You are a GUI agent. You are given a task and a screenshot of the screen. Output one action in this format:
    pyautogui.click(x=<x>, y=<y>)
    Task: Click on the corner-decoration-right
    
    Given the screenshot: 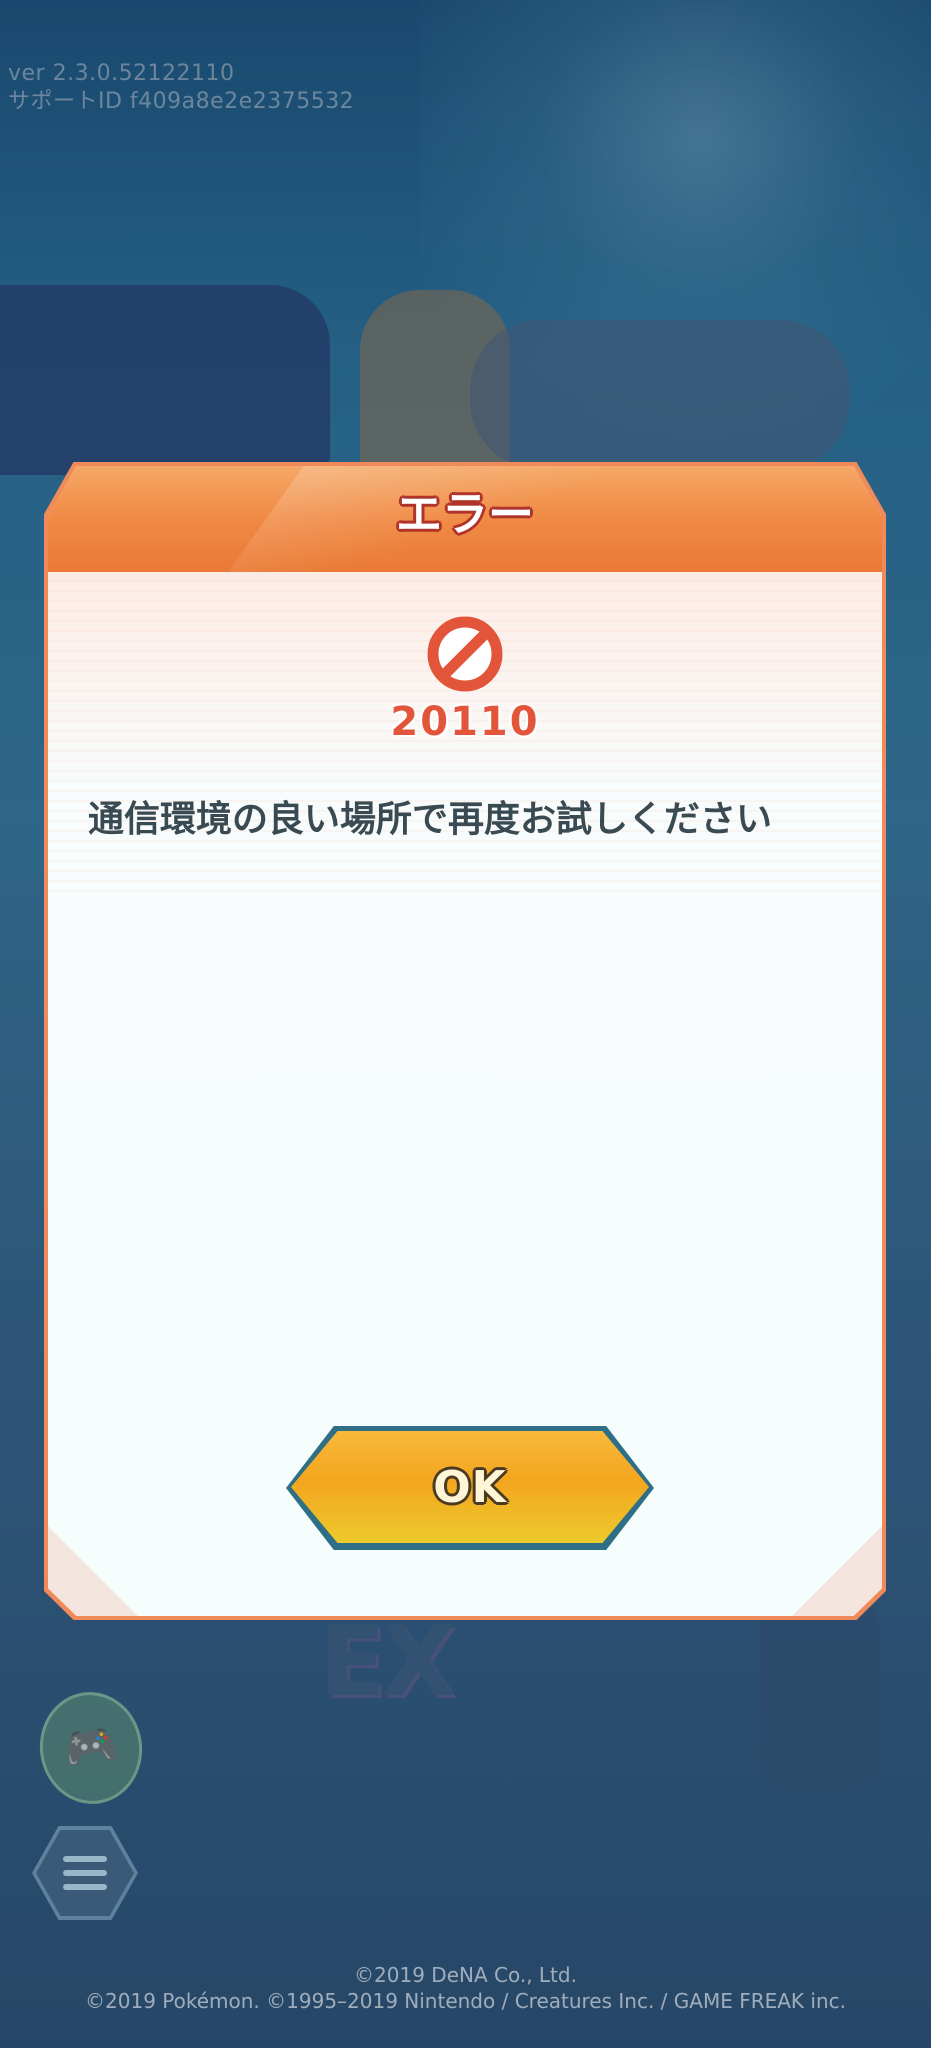 What is the action you would take?
    pyautogui.click(x=837, y=1571)
    